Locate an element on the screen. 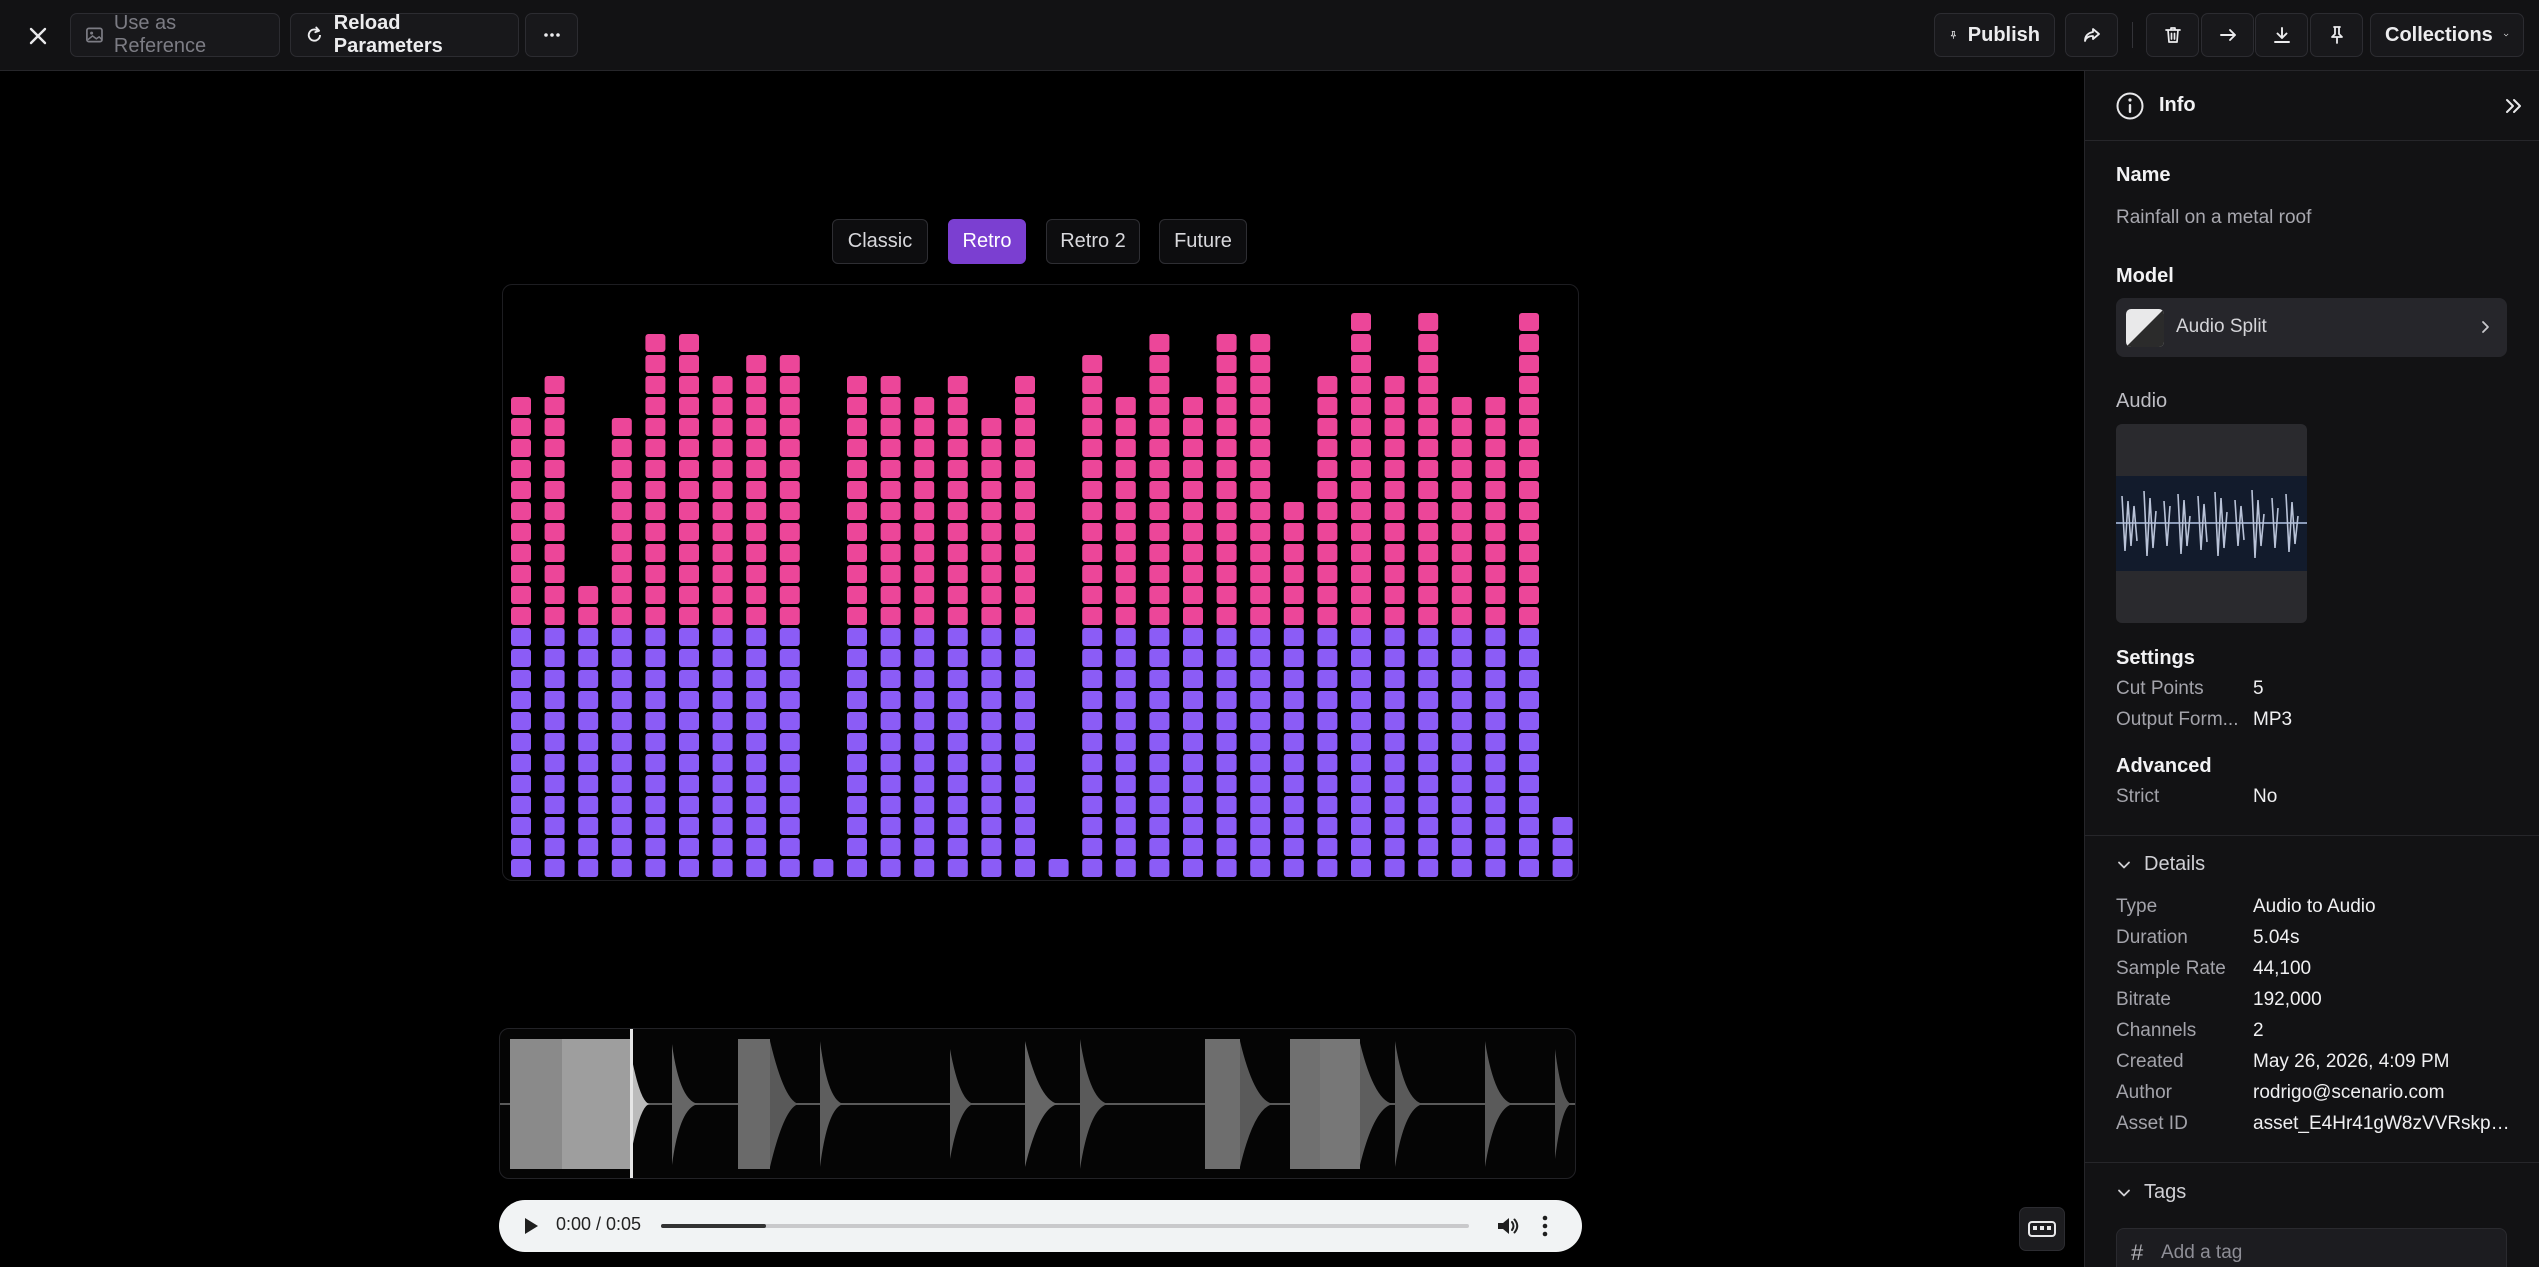 The image size is (2539, 1267). share-button is located at coordinates (2091, 35).